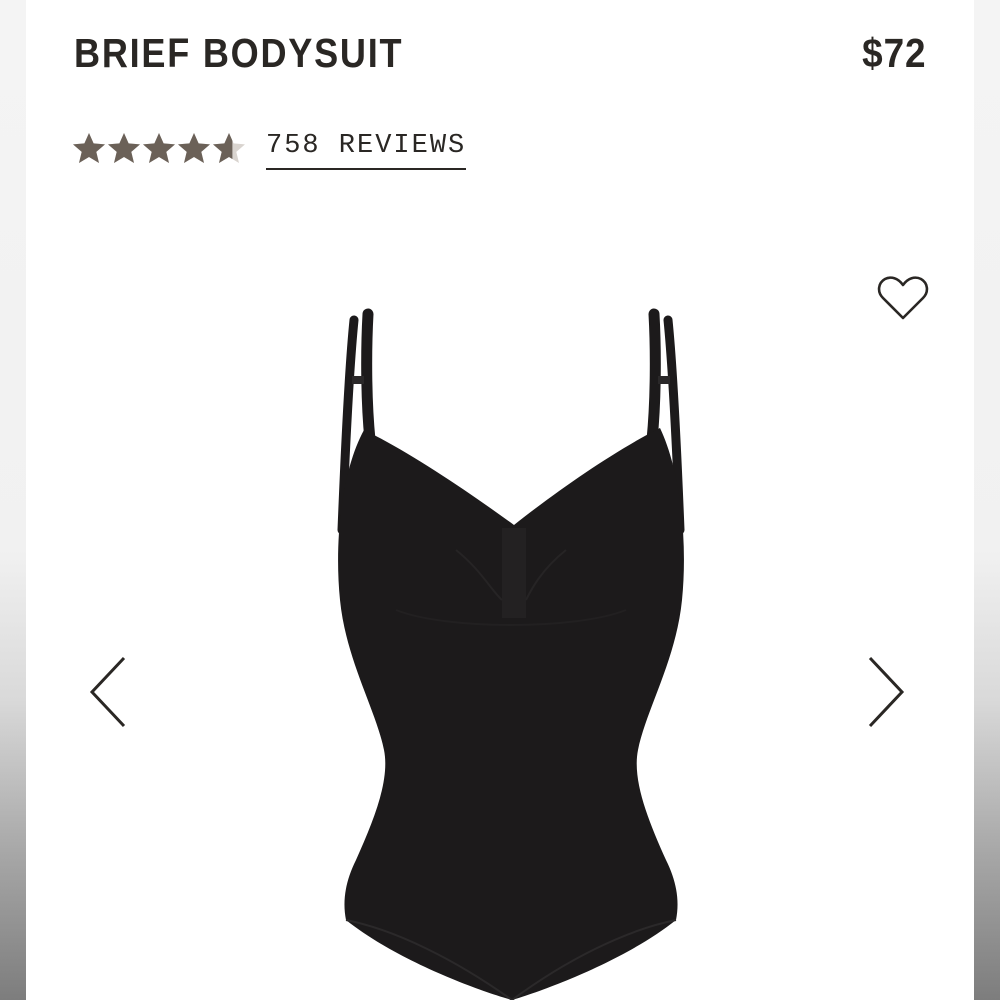 The width and height of the screenshot is (1000, 1000). I want to click on chevron-right-icon, so click(886, 692).